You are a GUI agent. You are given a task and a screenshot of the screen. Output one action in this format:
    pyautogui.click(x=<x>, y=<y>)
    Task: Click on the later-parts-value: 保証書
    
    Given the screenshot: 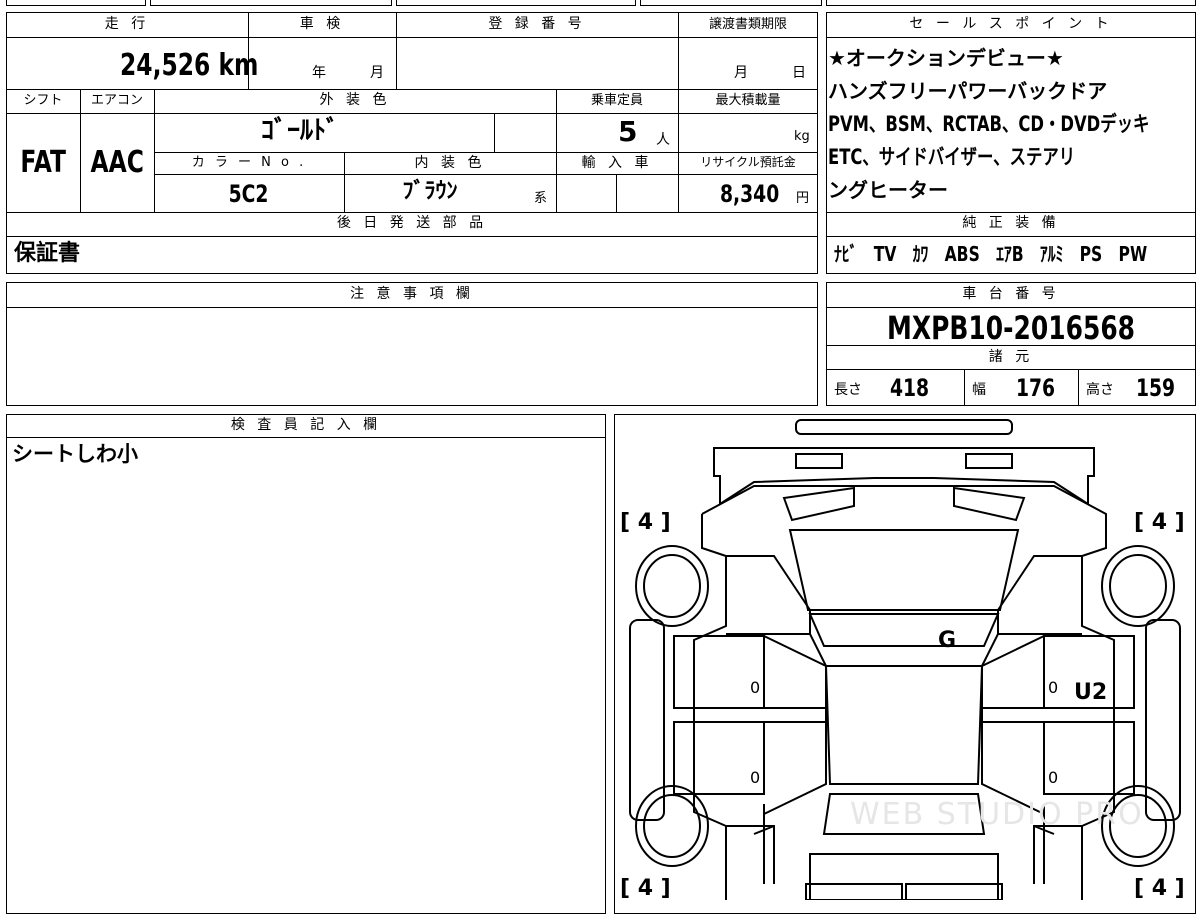 What is the action you would take?
    pyautogui.click(x=47, y=253)
    